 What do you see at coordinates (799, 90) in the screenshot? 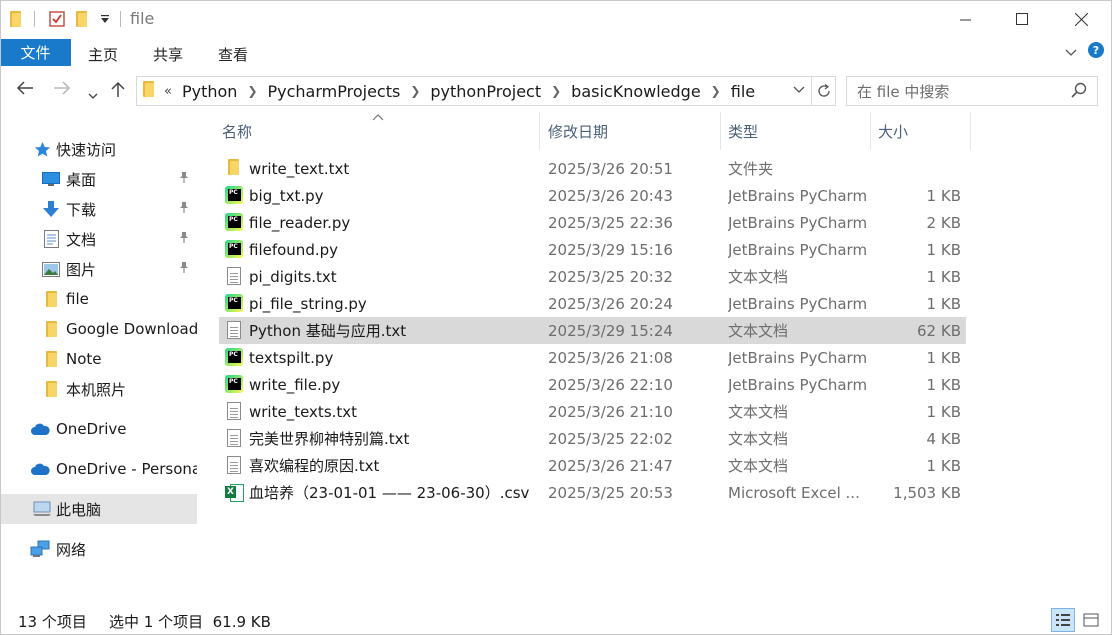
I see `address-history-button` at bounding box center [799, 90].